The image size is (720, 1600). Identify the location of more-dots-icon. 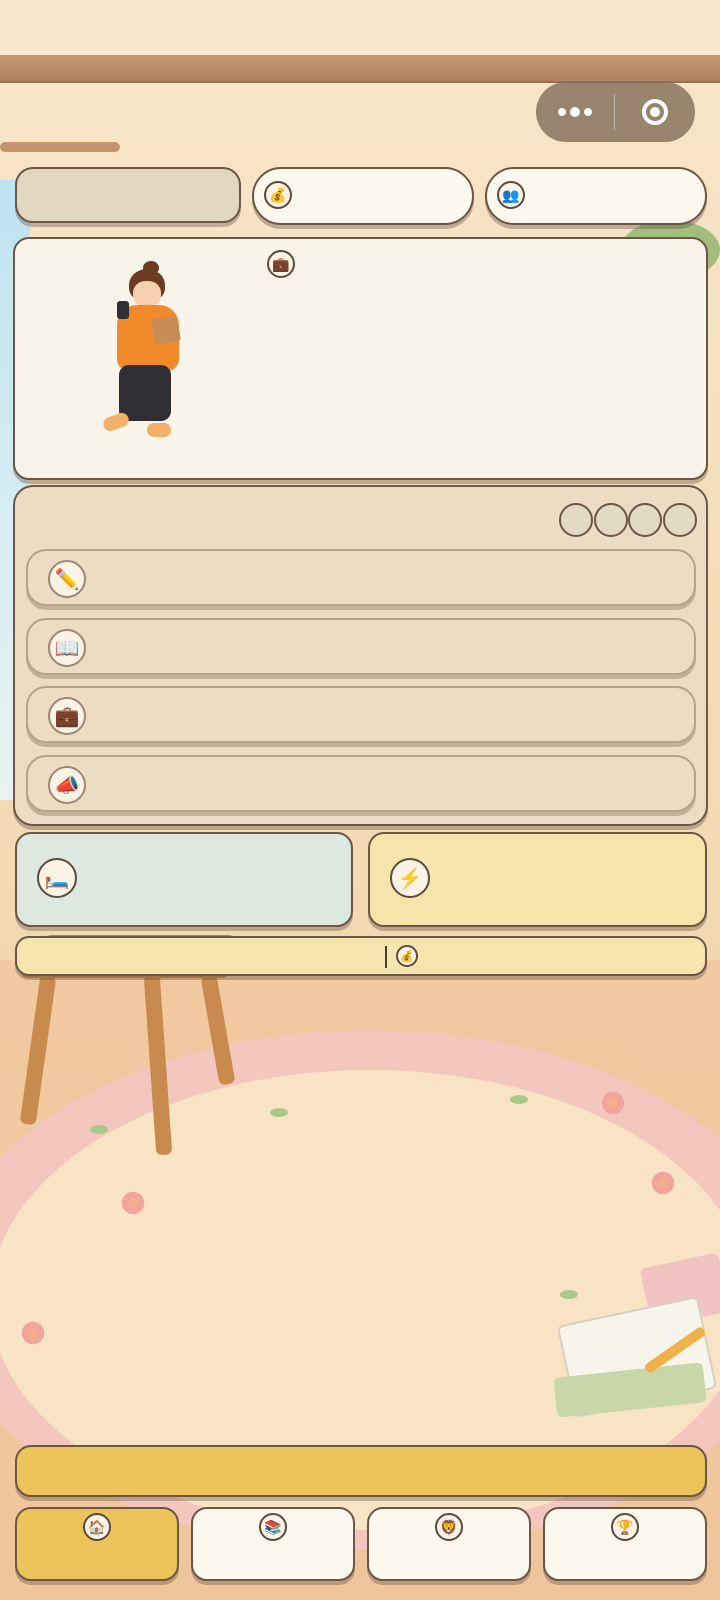
(575, 112).